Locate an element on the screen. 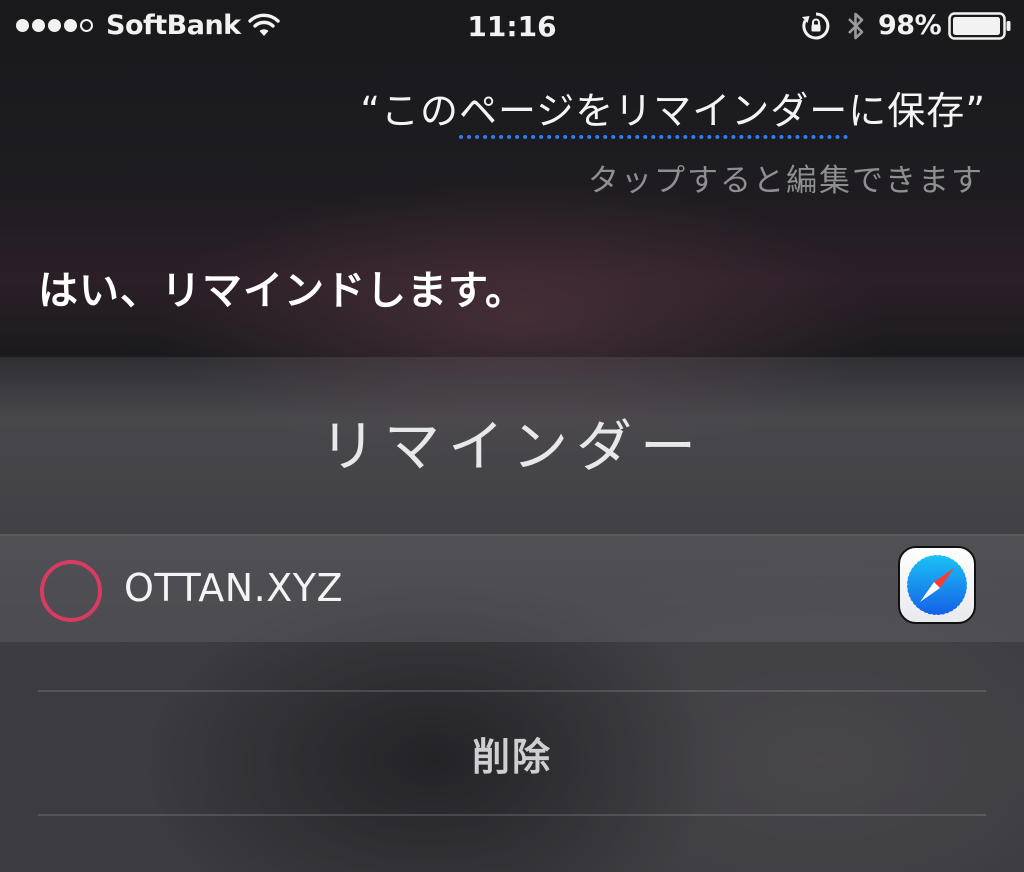  divider is located at coordinates (512, 815).